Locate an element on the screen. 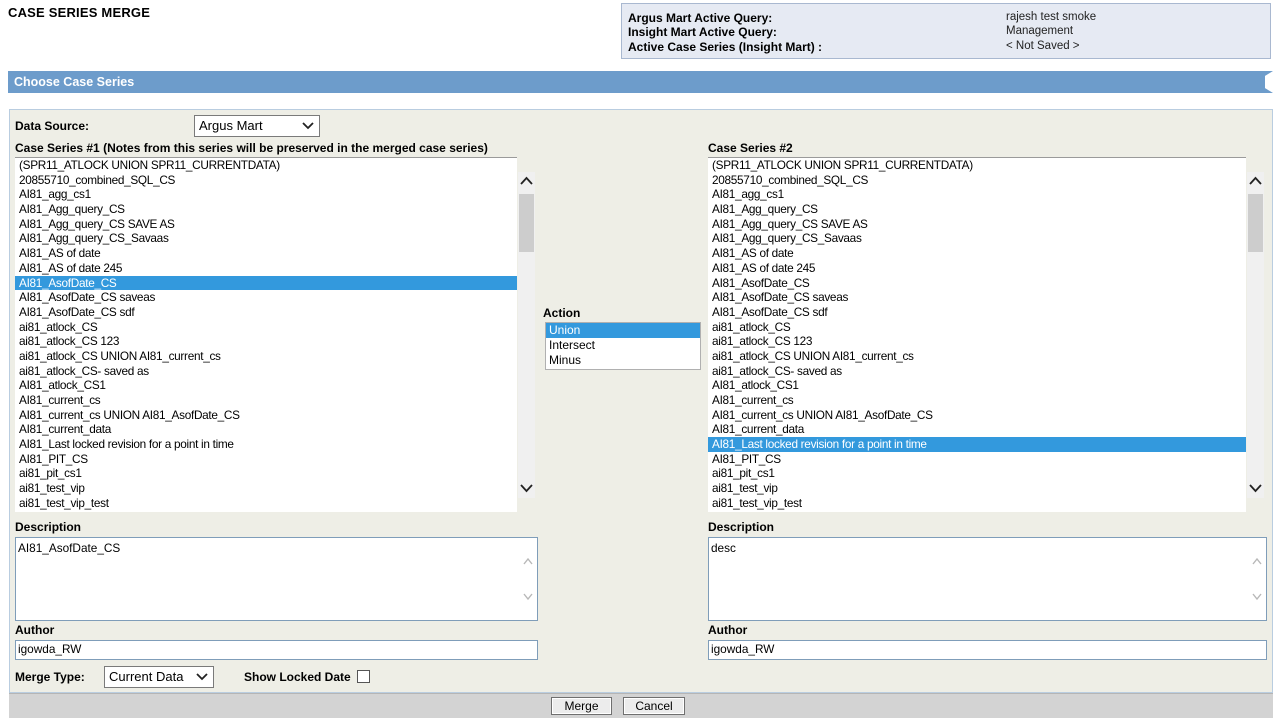  argus-mart-query-value: rajesh test smoke is located at coordinates (1051, 17).